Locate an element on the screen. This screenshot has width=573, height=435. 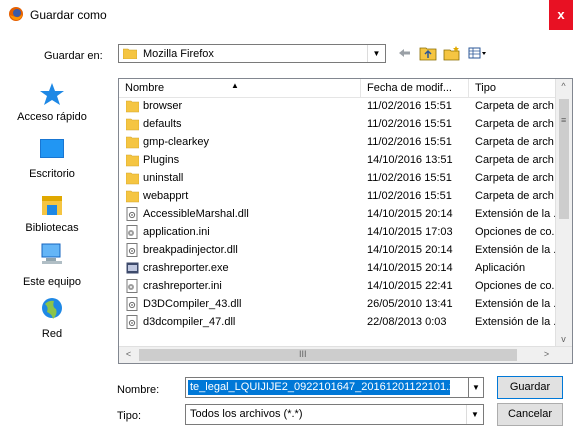
file-date: 14/10/2015 17:03 is located at coordinates (410, 232).